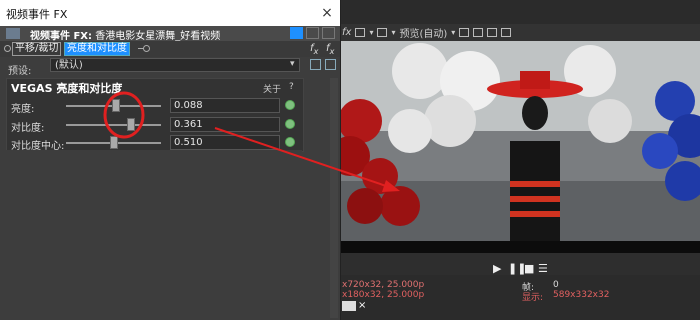 This screenshot has width=700, height=320. What do you see at coordinates (124, 115) in the screenshot?
I see `annotation-circle` at bounding box center [124, 115].